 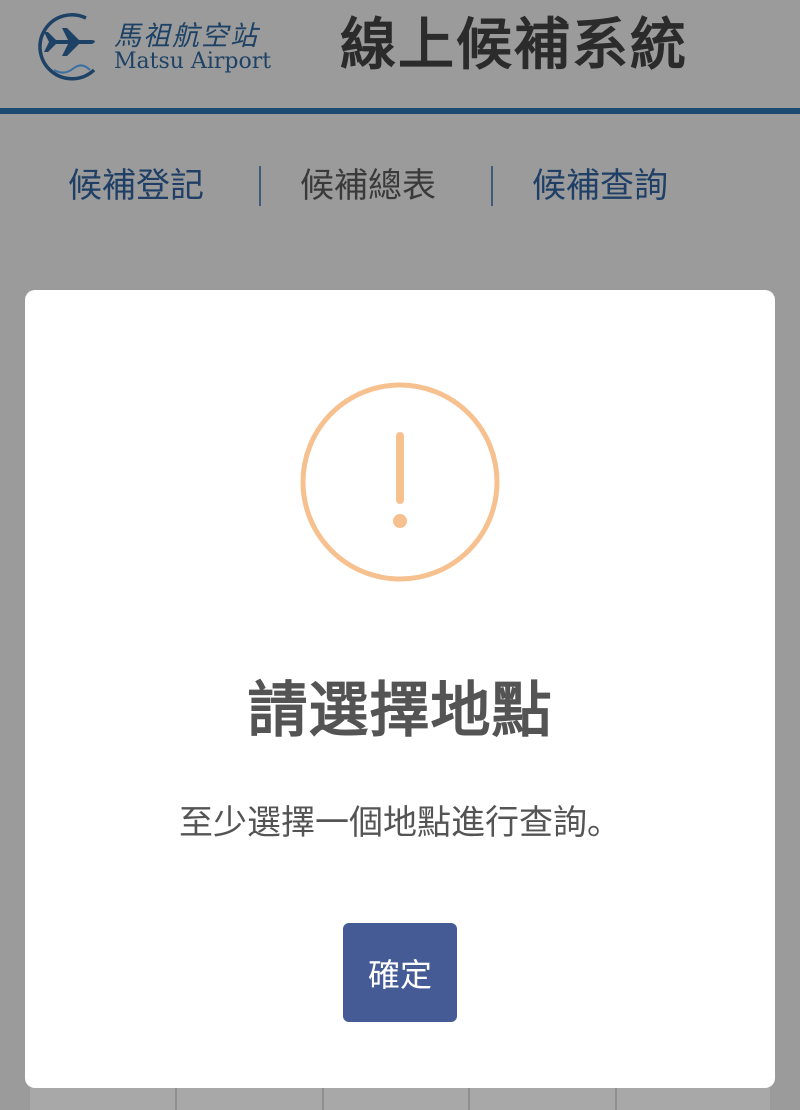 I want to click on dialog-message: 至少選擇一個地點進行查詢。, so click(x=400, y=823).